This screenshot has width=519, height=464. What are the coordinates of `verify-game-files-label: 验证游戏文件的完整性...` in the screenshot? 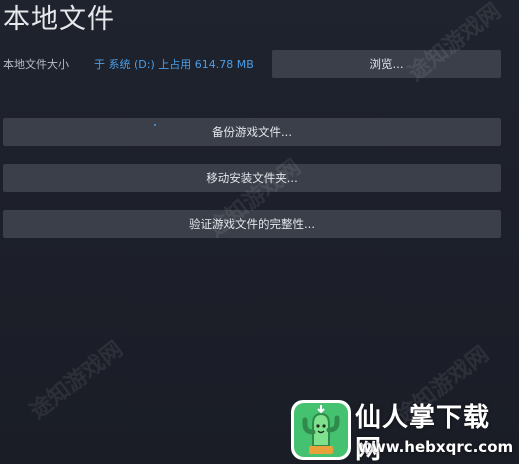 It's located at (252, 224).